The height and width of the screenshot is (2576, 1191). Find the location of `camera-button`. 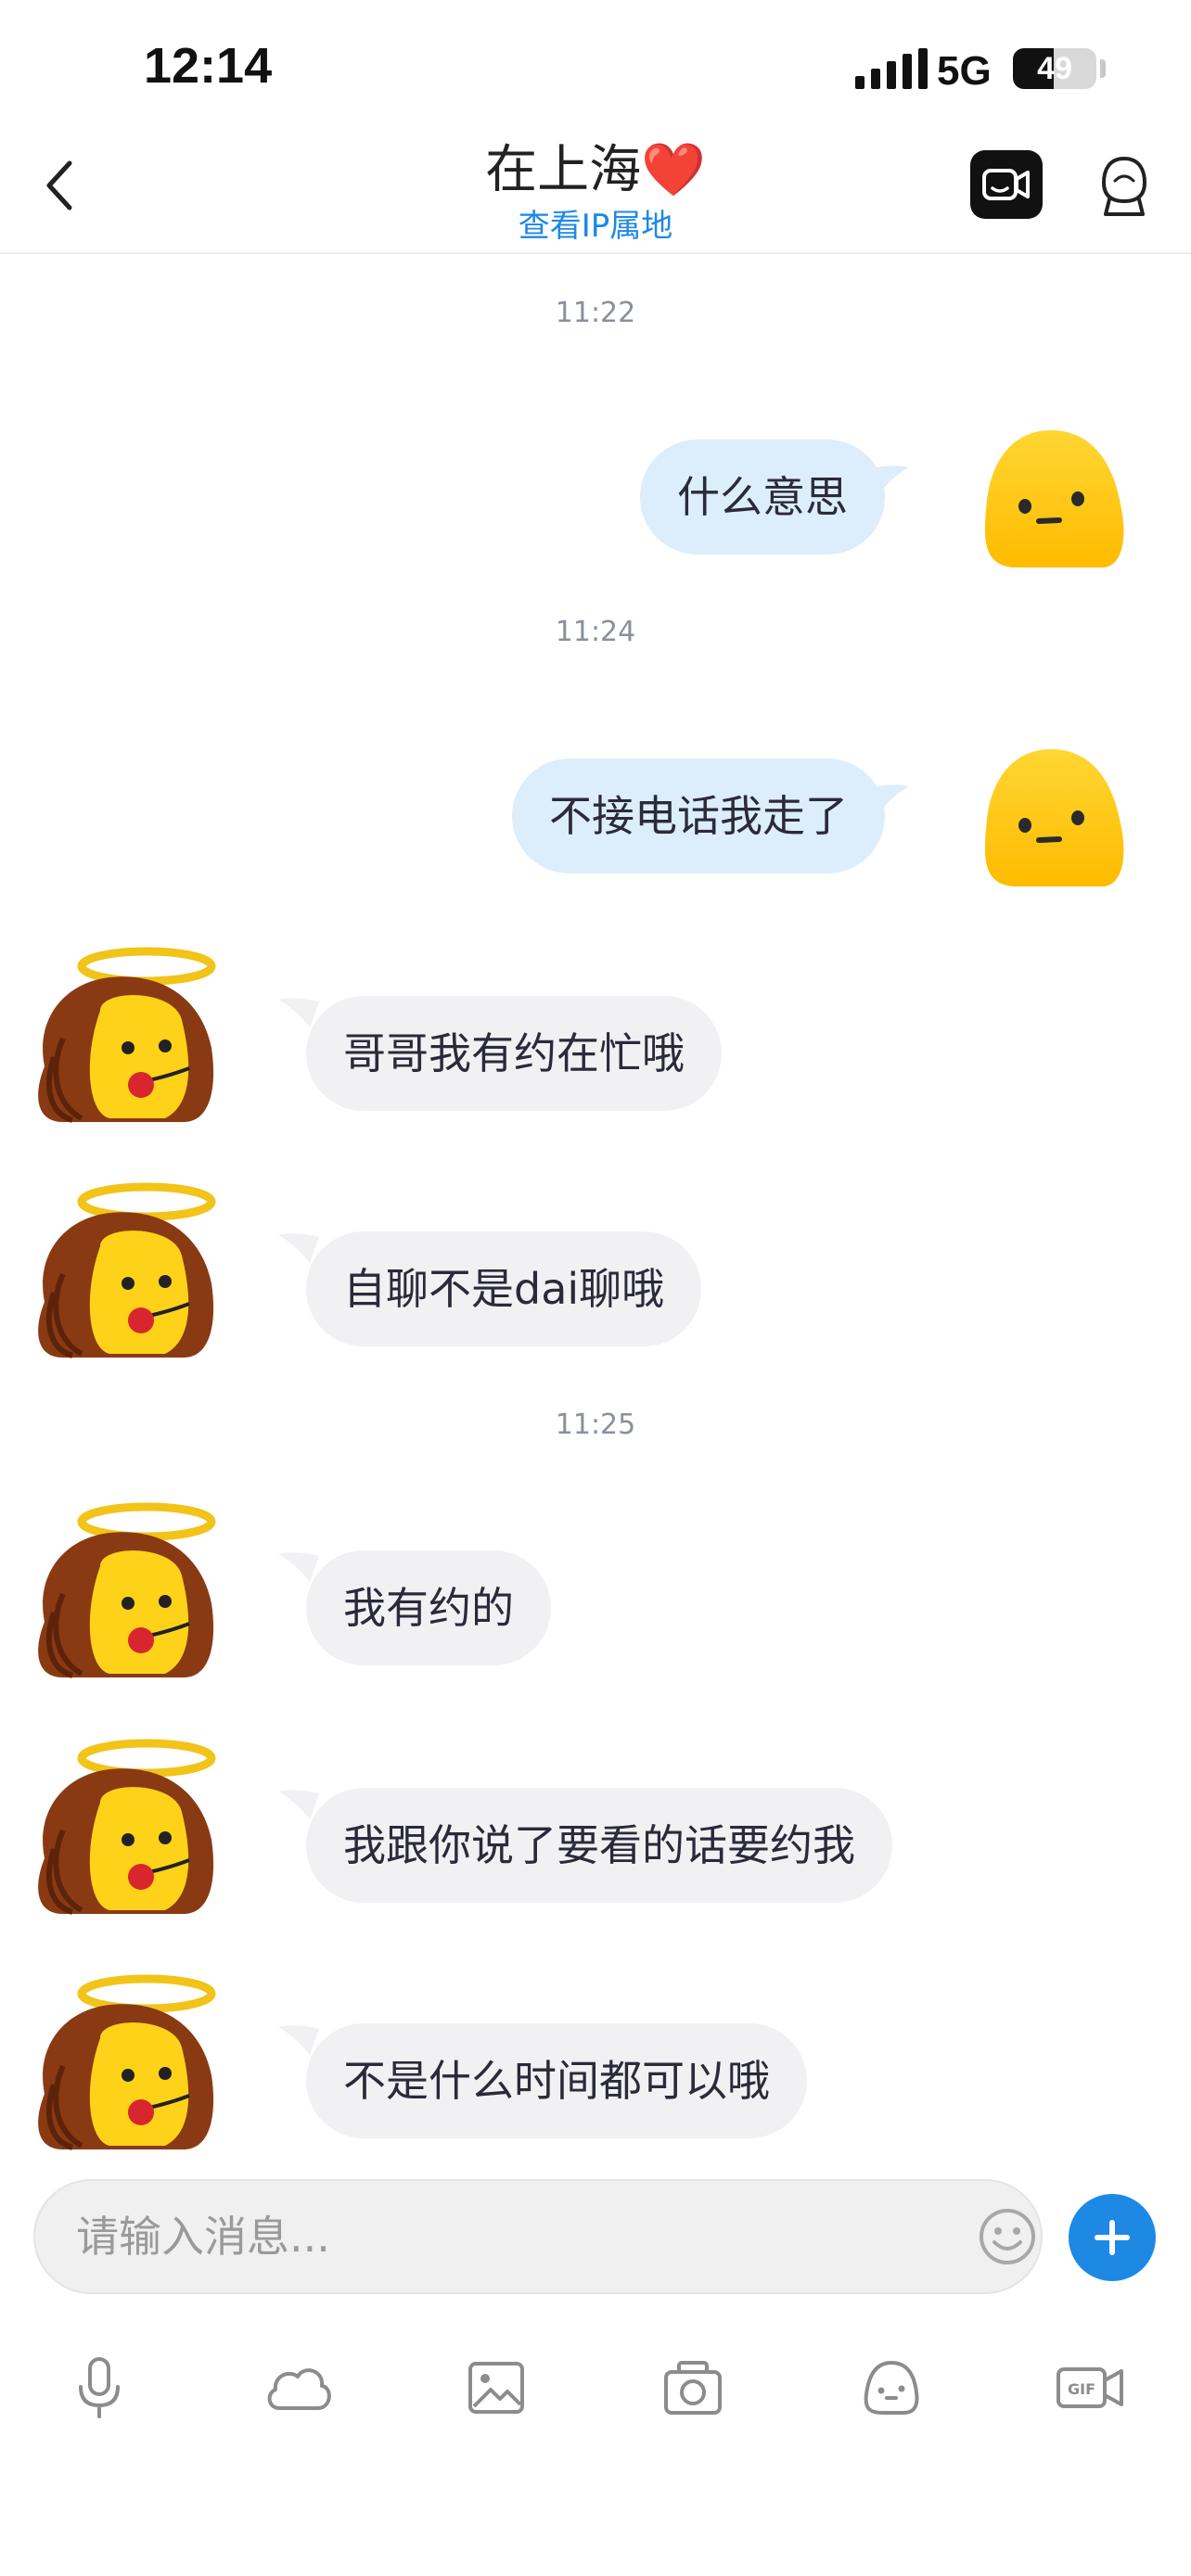

camera-button is located at coordinates (693, 2387).